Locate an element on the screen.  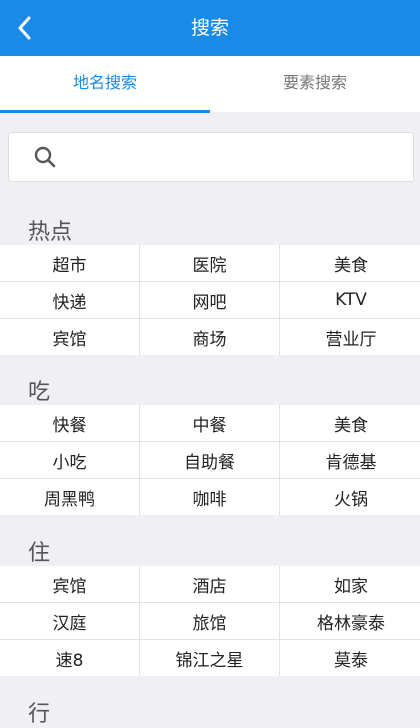
hot-item-supermarket: 超市 is located at coordinates (69, 263).